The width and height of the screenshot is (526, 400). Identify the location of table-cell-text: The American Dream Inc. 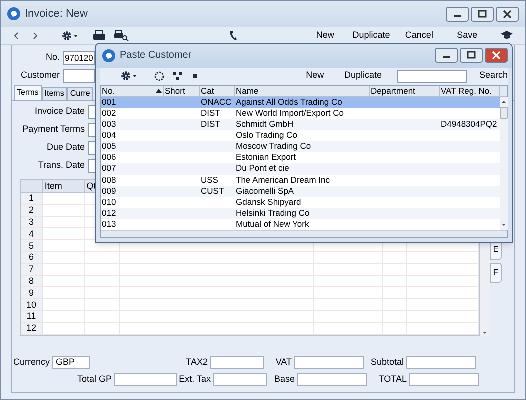
(283, 180).